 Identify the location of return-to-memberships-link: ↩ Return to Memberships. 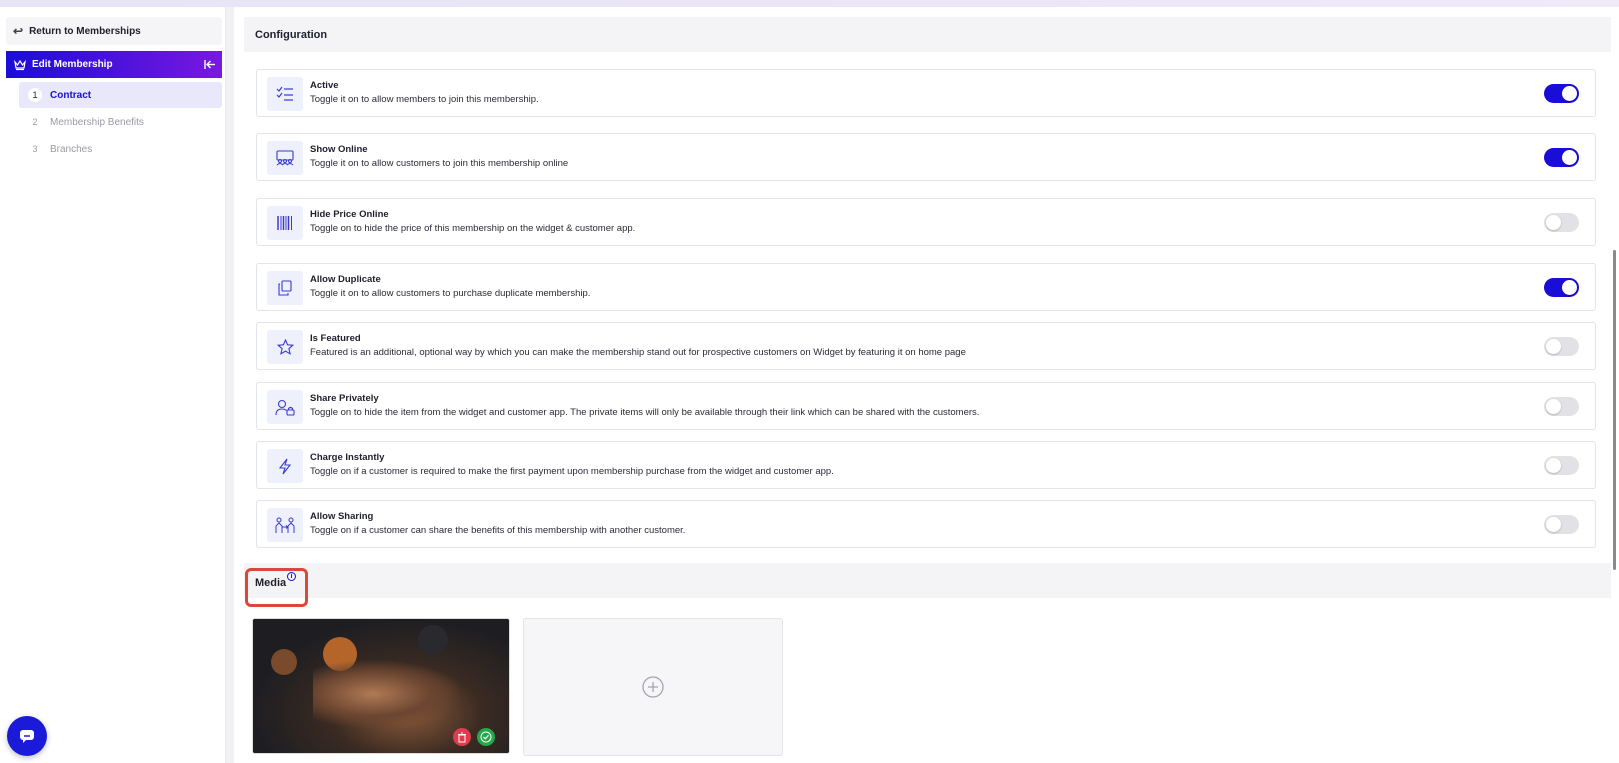
(114, 31).